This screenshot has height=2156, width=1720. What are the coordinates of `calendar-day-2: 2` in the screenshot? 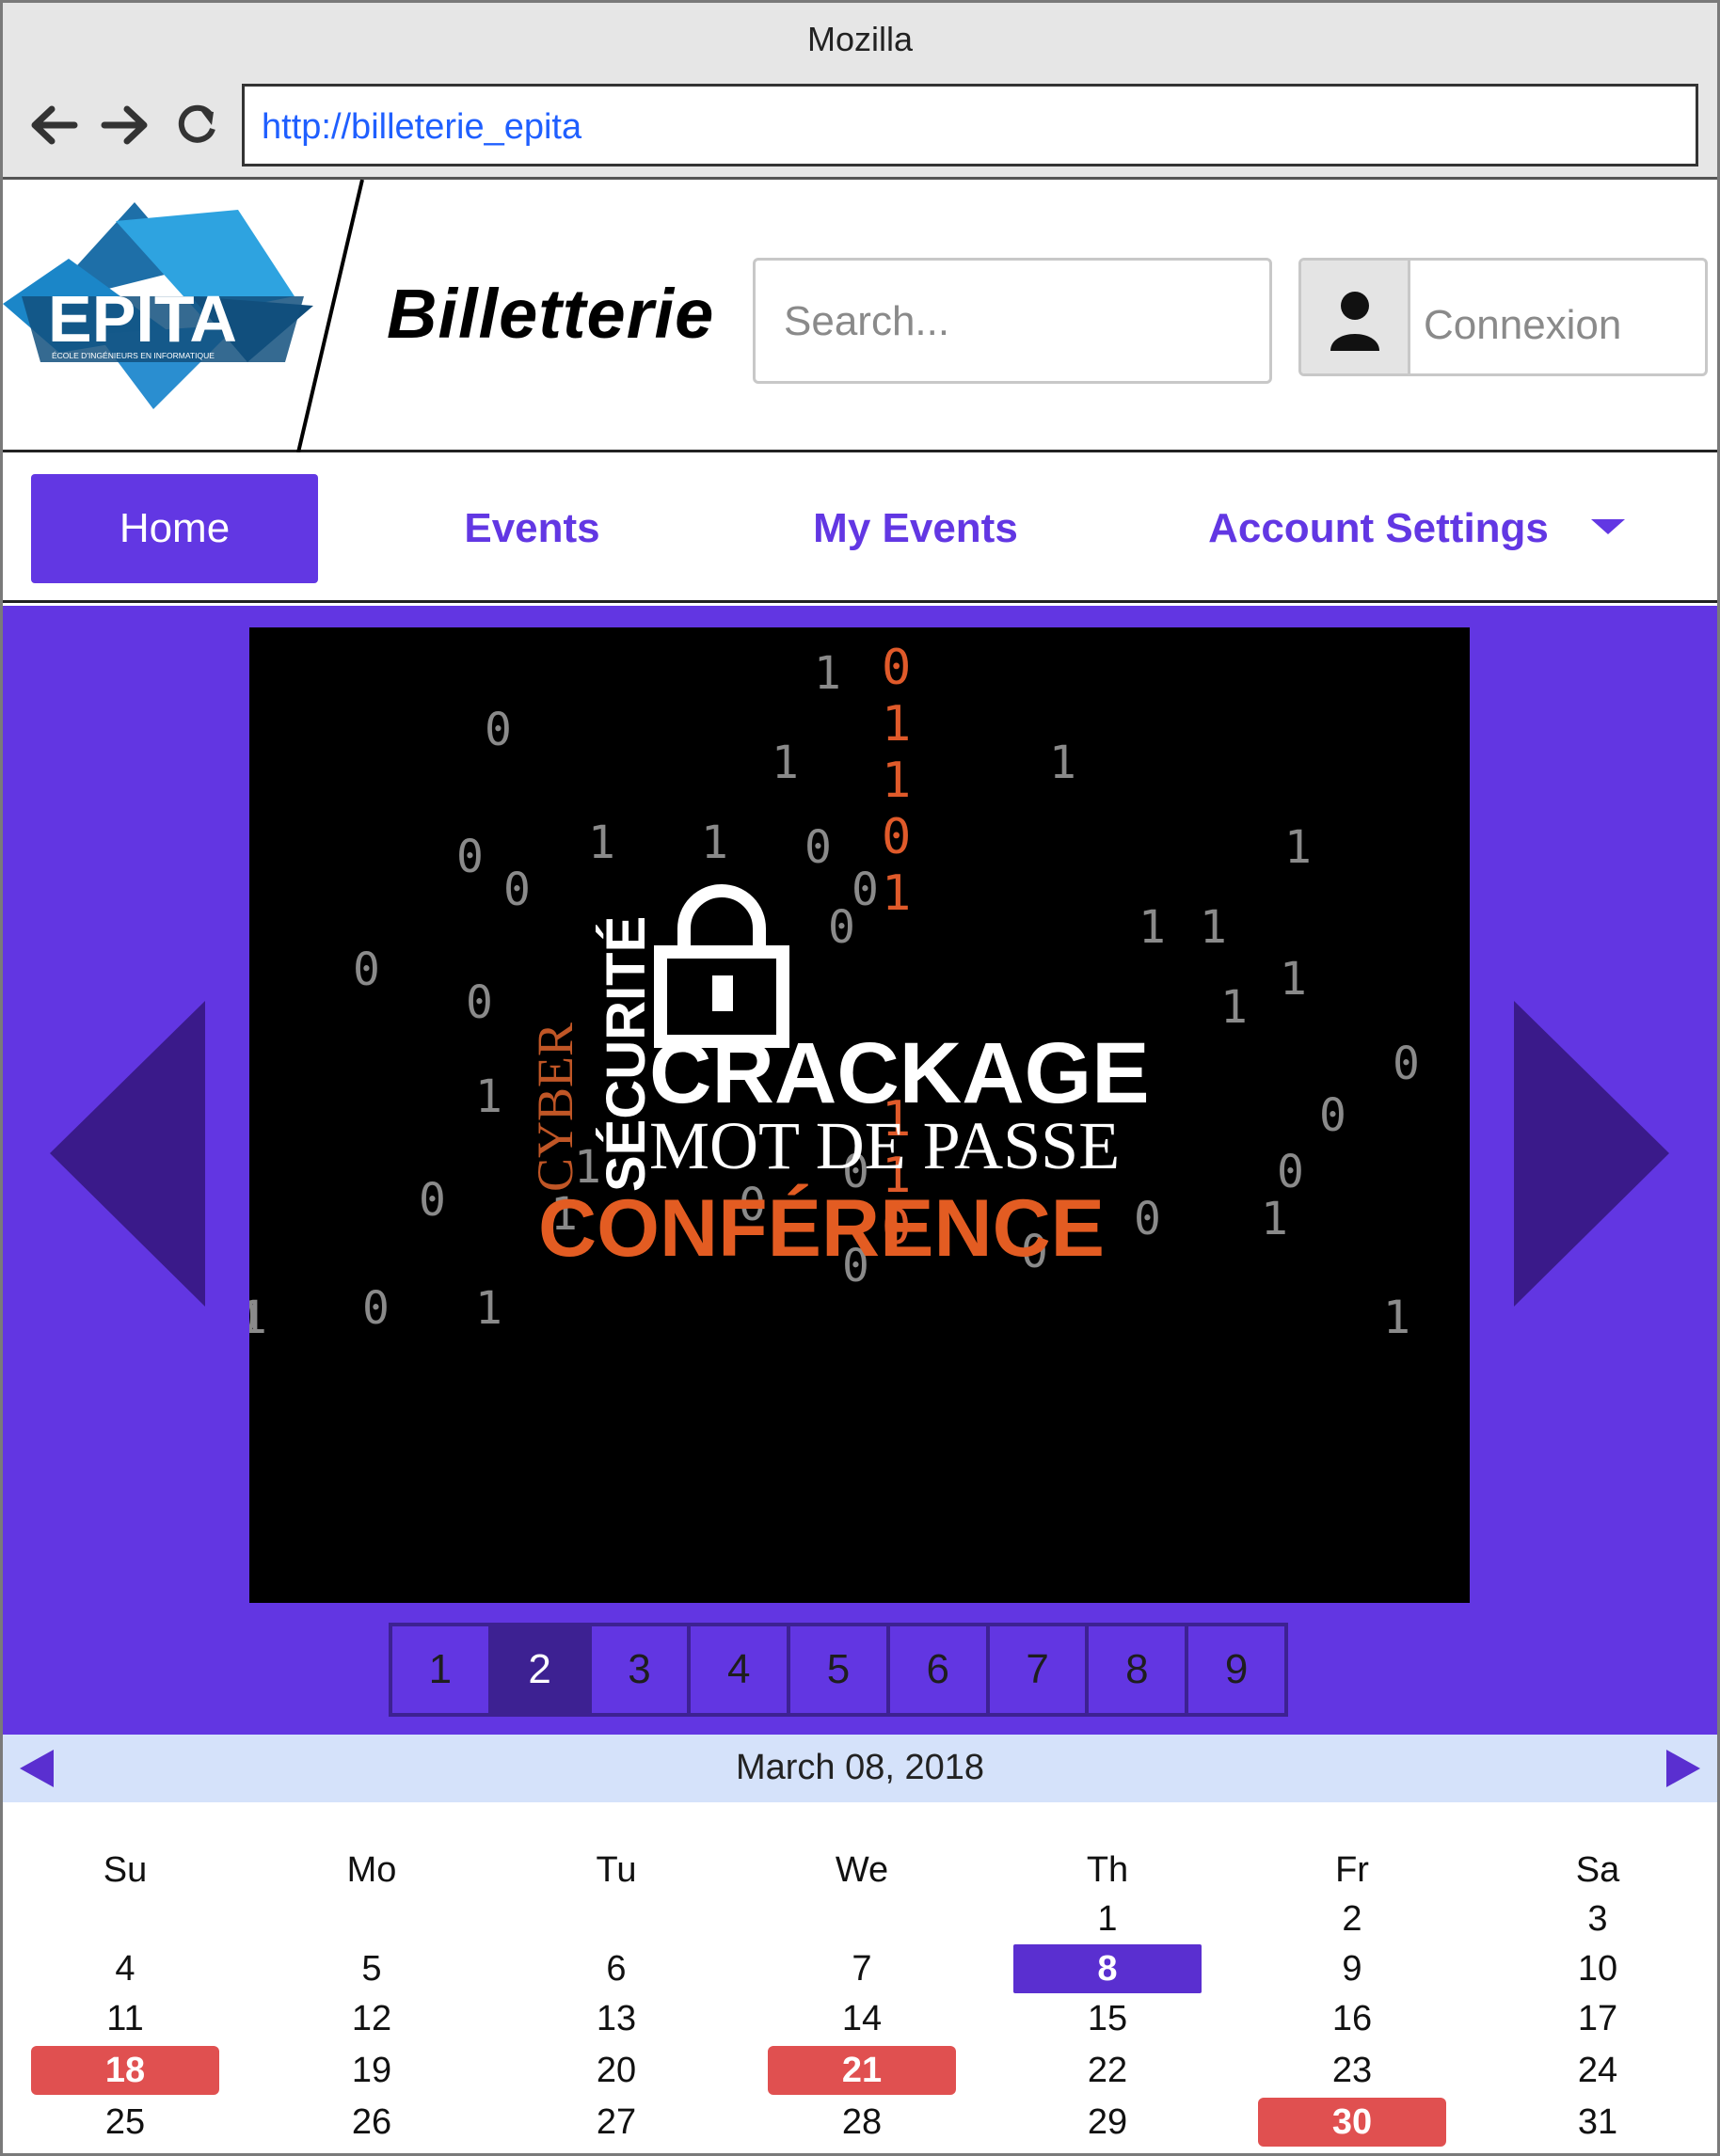 It's located at (1352, 1918).